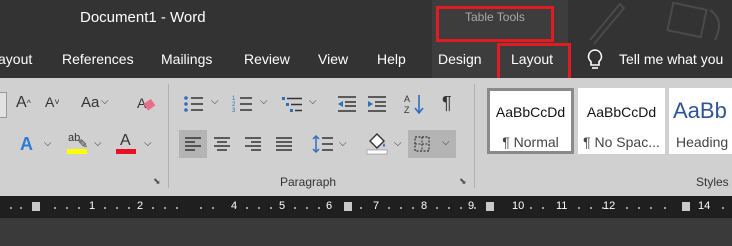 The width and height of the screenshot is (732, 246). I want to click on tab-view: View, so click(333, 59).